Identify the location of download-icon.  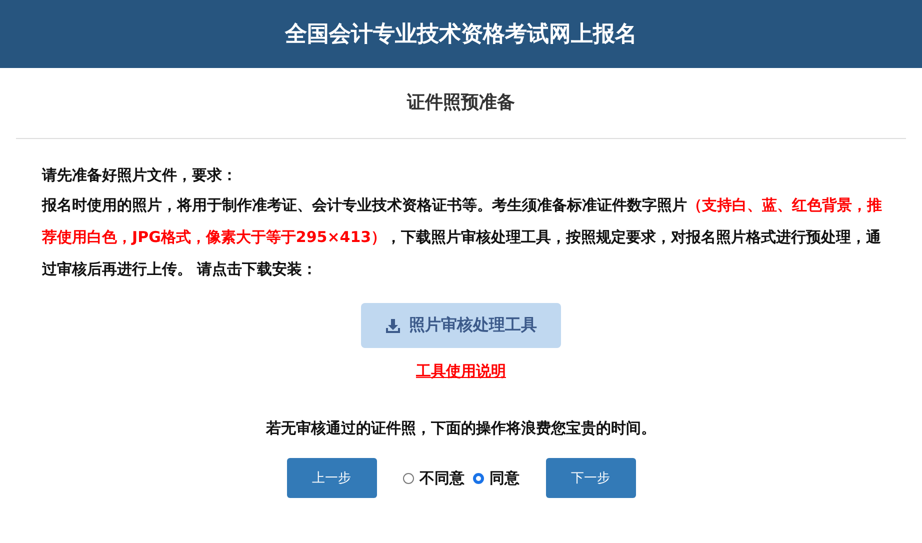
(393, 326).